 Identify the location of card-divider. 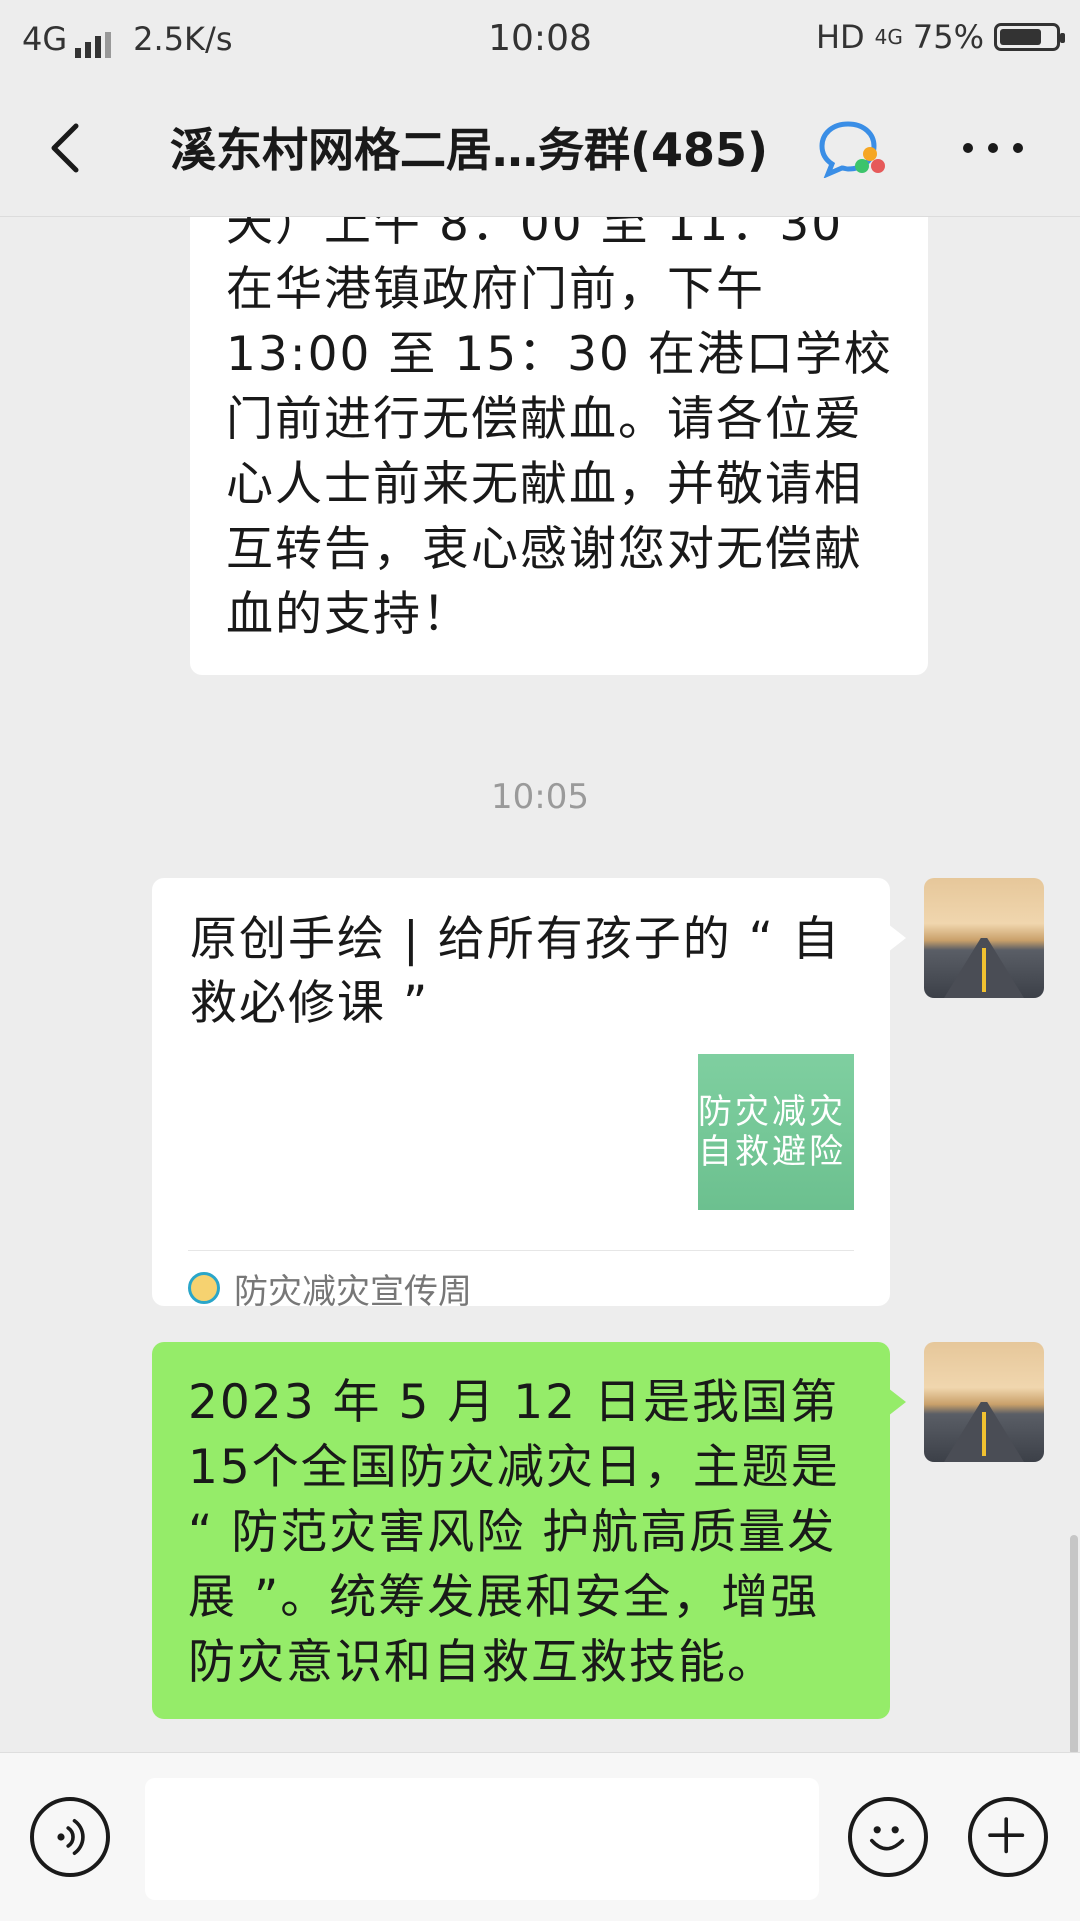
(521, 1250).